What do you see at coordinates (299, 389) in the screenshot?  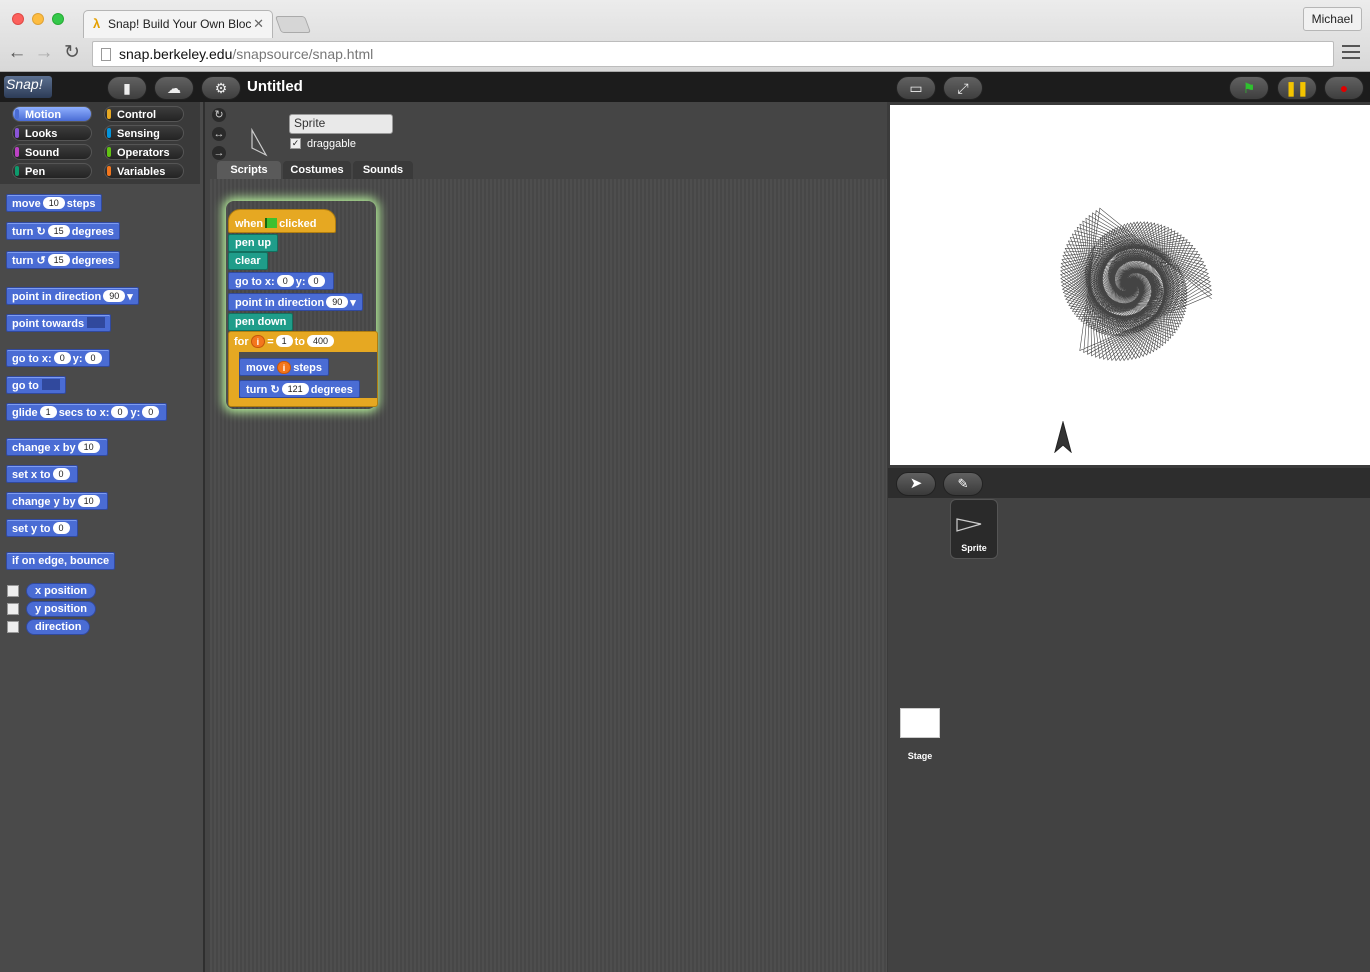 I see `turn-right-block: turn ↻ 121 degrees` at bounding box center [299, 389].